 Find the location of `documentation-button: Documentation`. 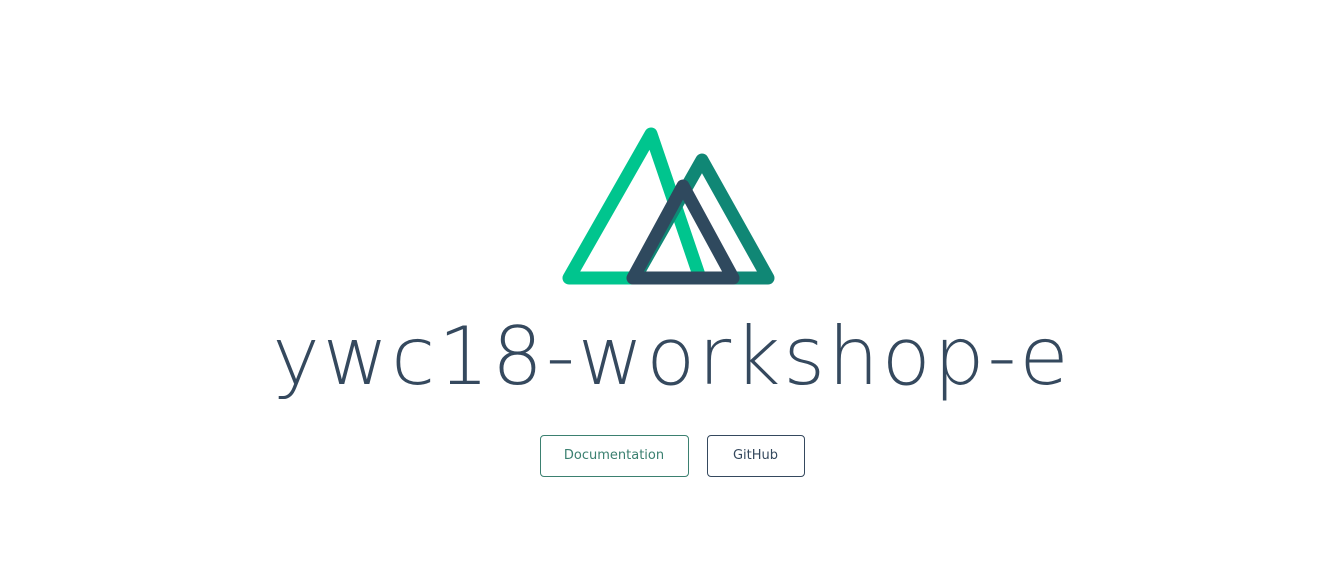

documentation-button: Documentation is located at coordinates (614, 456).